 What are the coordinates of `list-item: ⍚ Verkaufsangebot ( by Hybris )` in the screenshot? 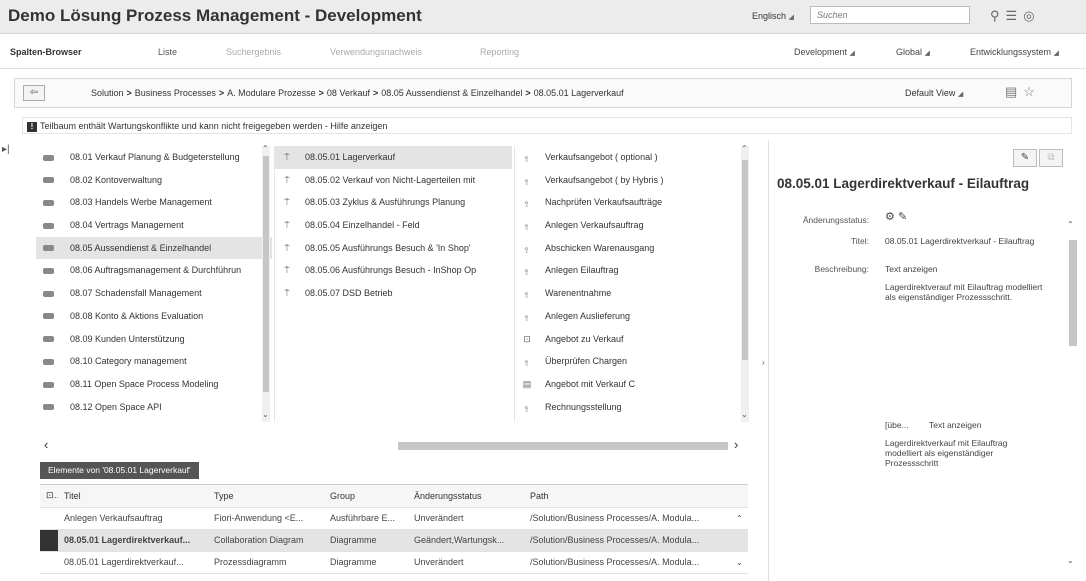 It's located at (634, 180).